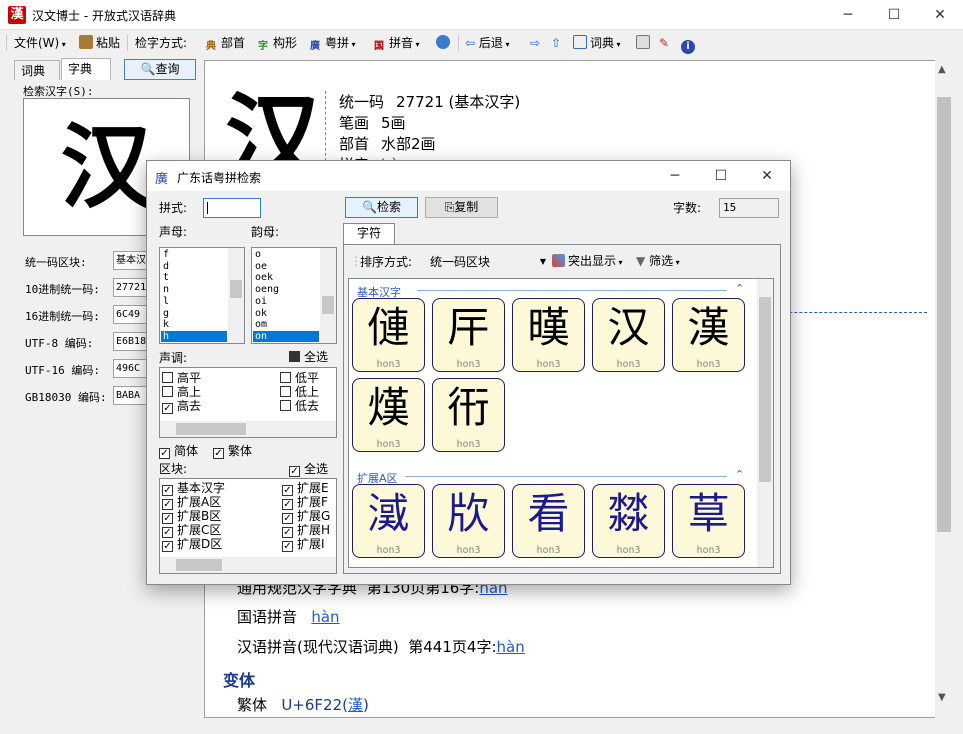 Image resolution: width=963 pixels, height=734 pixels. I want to click on close-button: ✕, so click(940, 15).